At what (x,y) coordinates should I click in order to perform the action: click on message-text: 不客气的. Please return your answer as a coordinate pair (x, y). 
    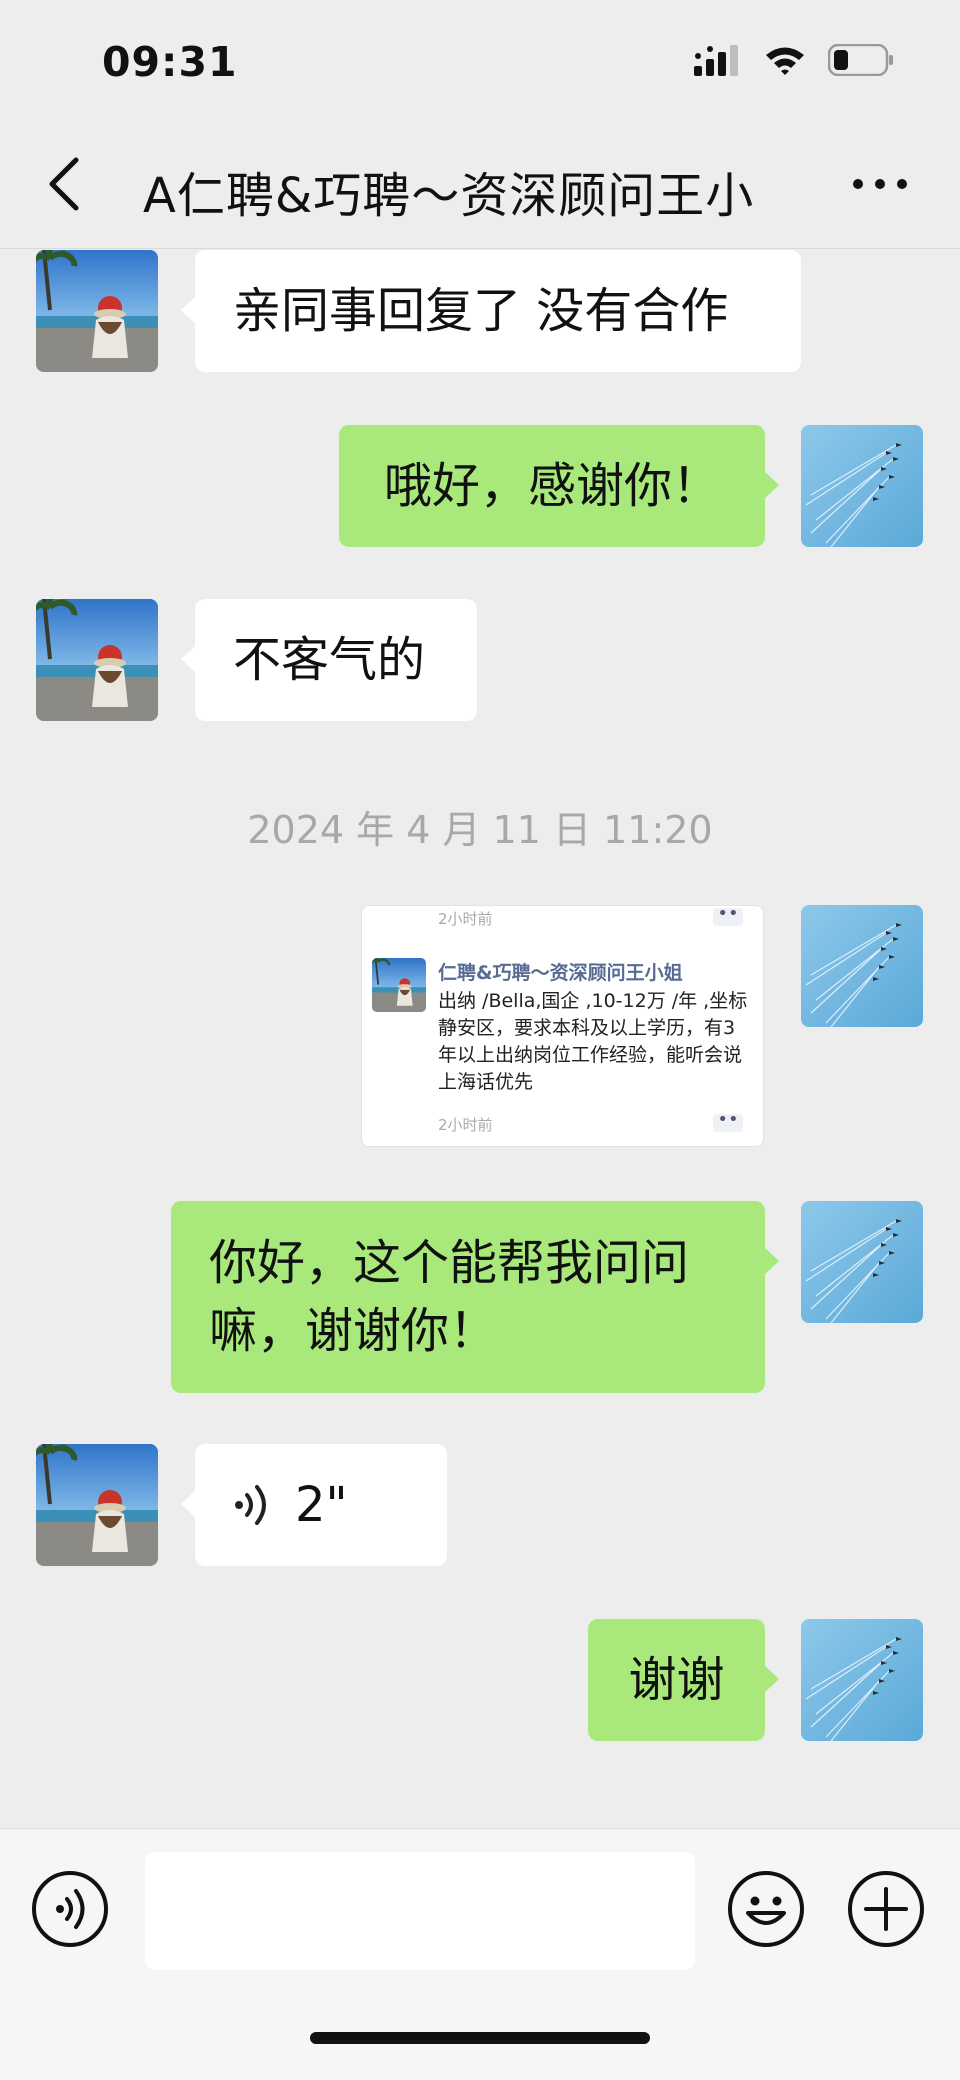
    Looking at the image, I should click on (329, 660).